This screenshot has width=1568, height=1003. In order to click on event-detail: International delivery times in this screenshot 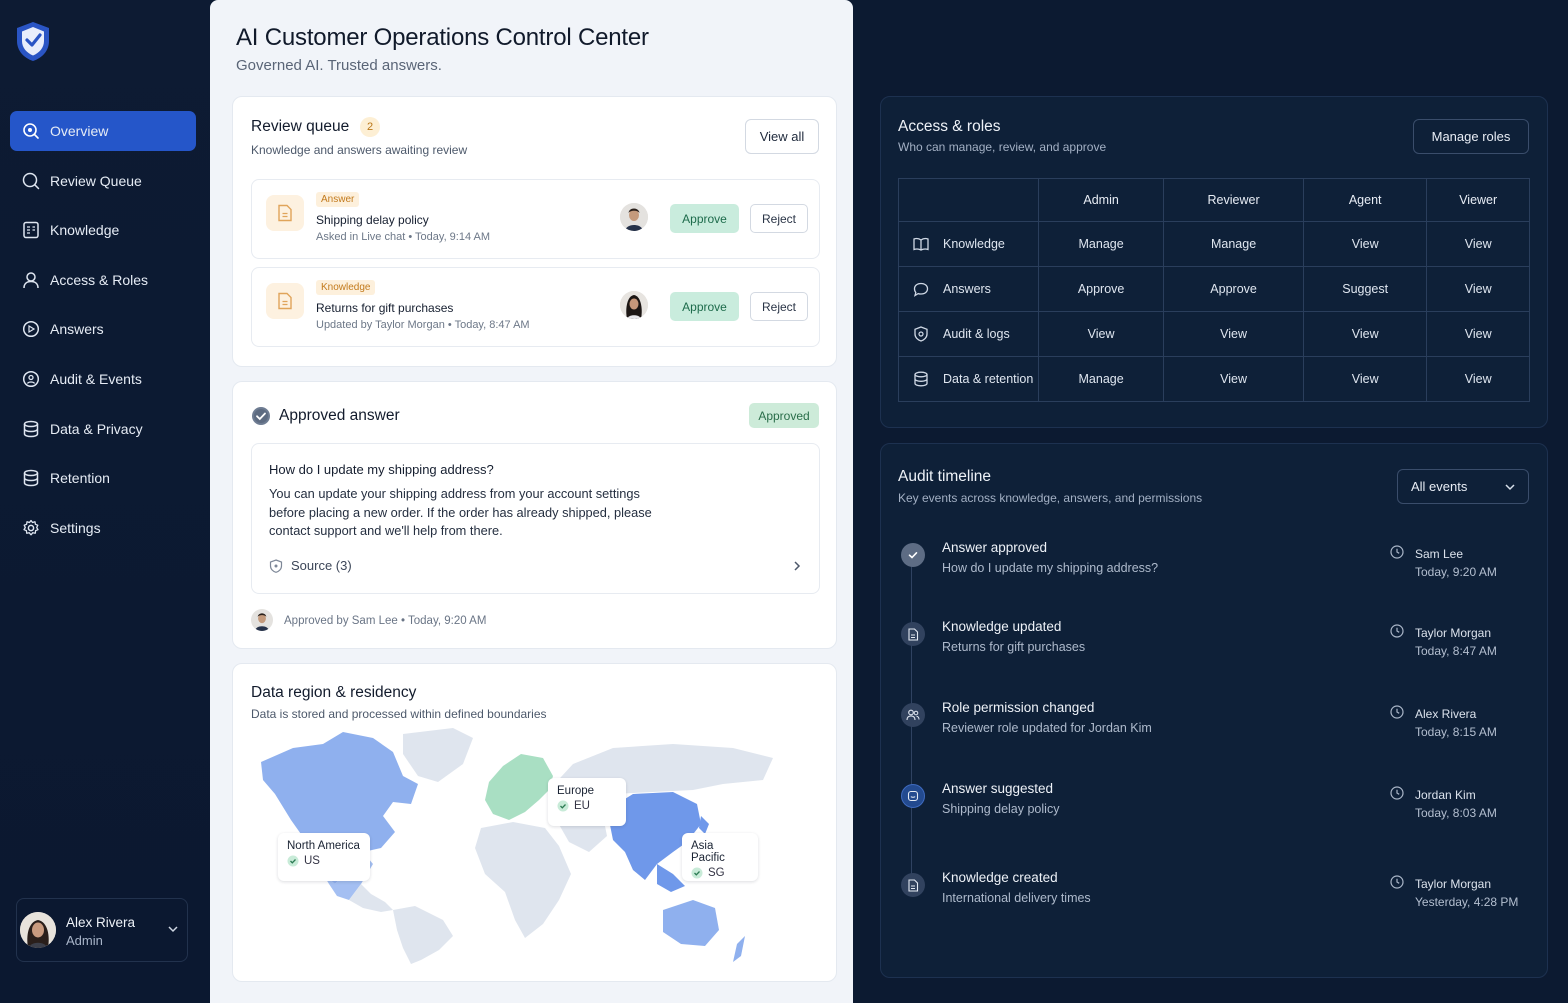, I will do `click(1016, 898)`.